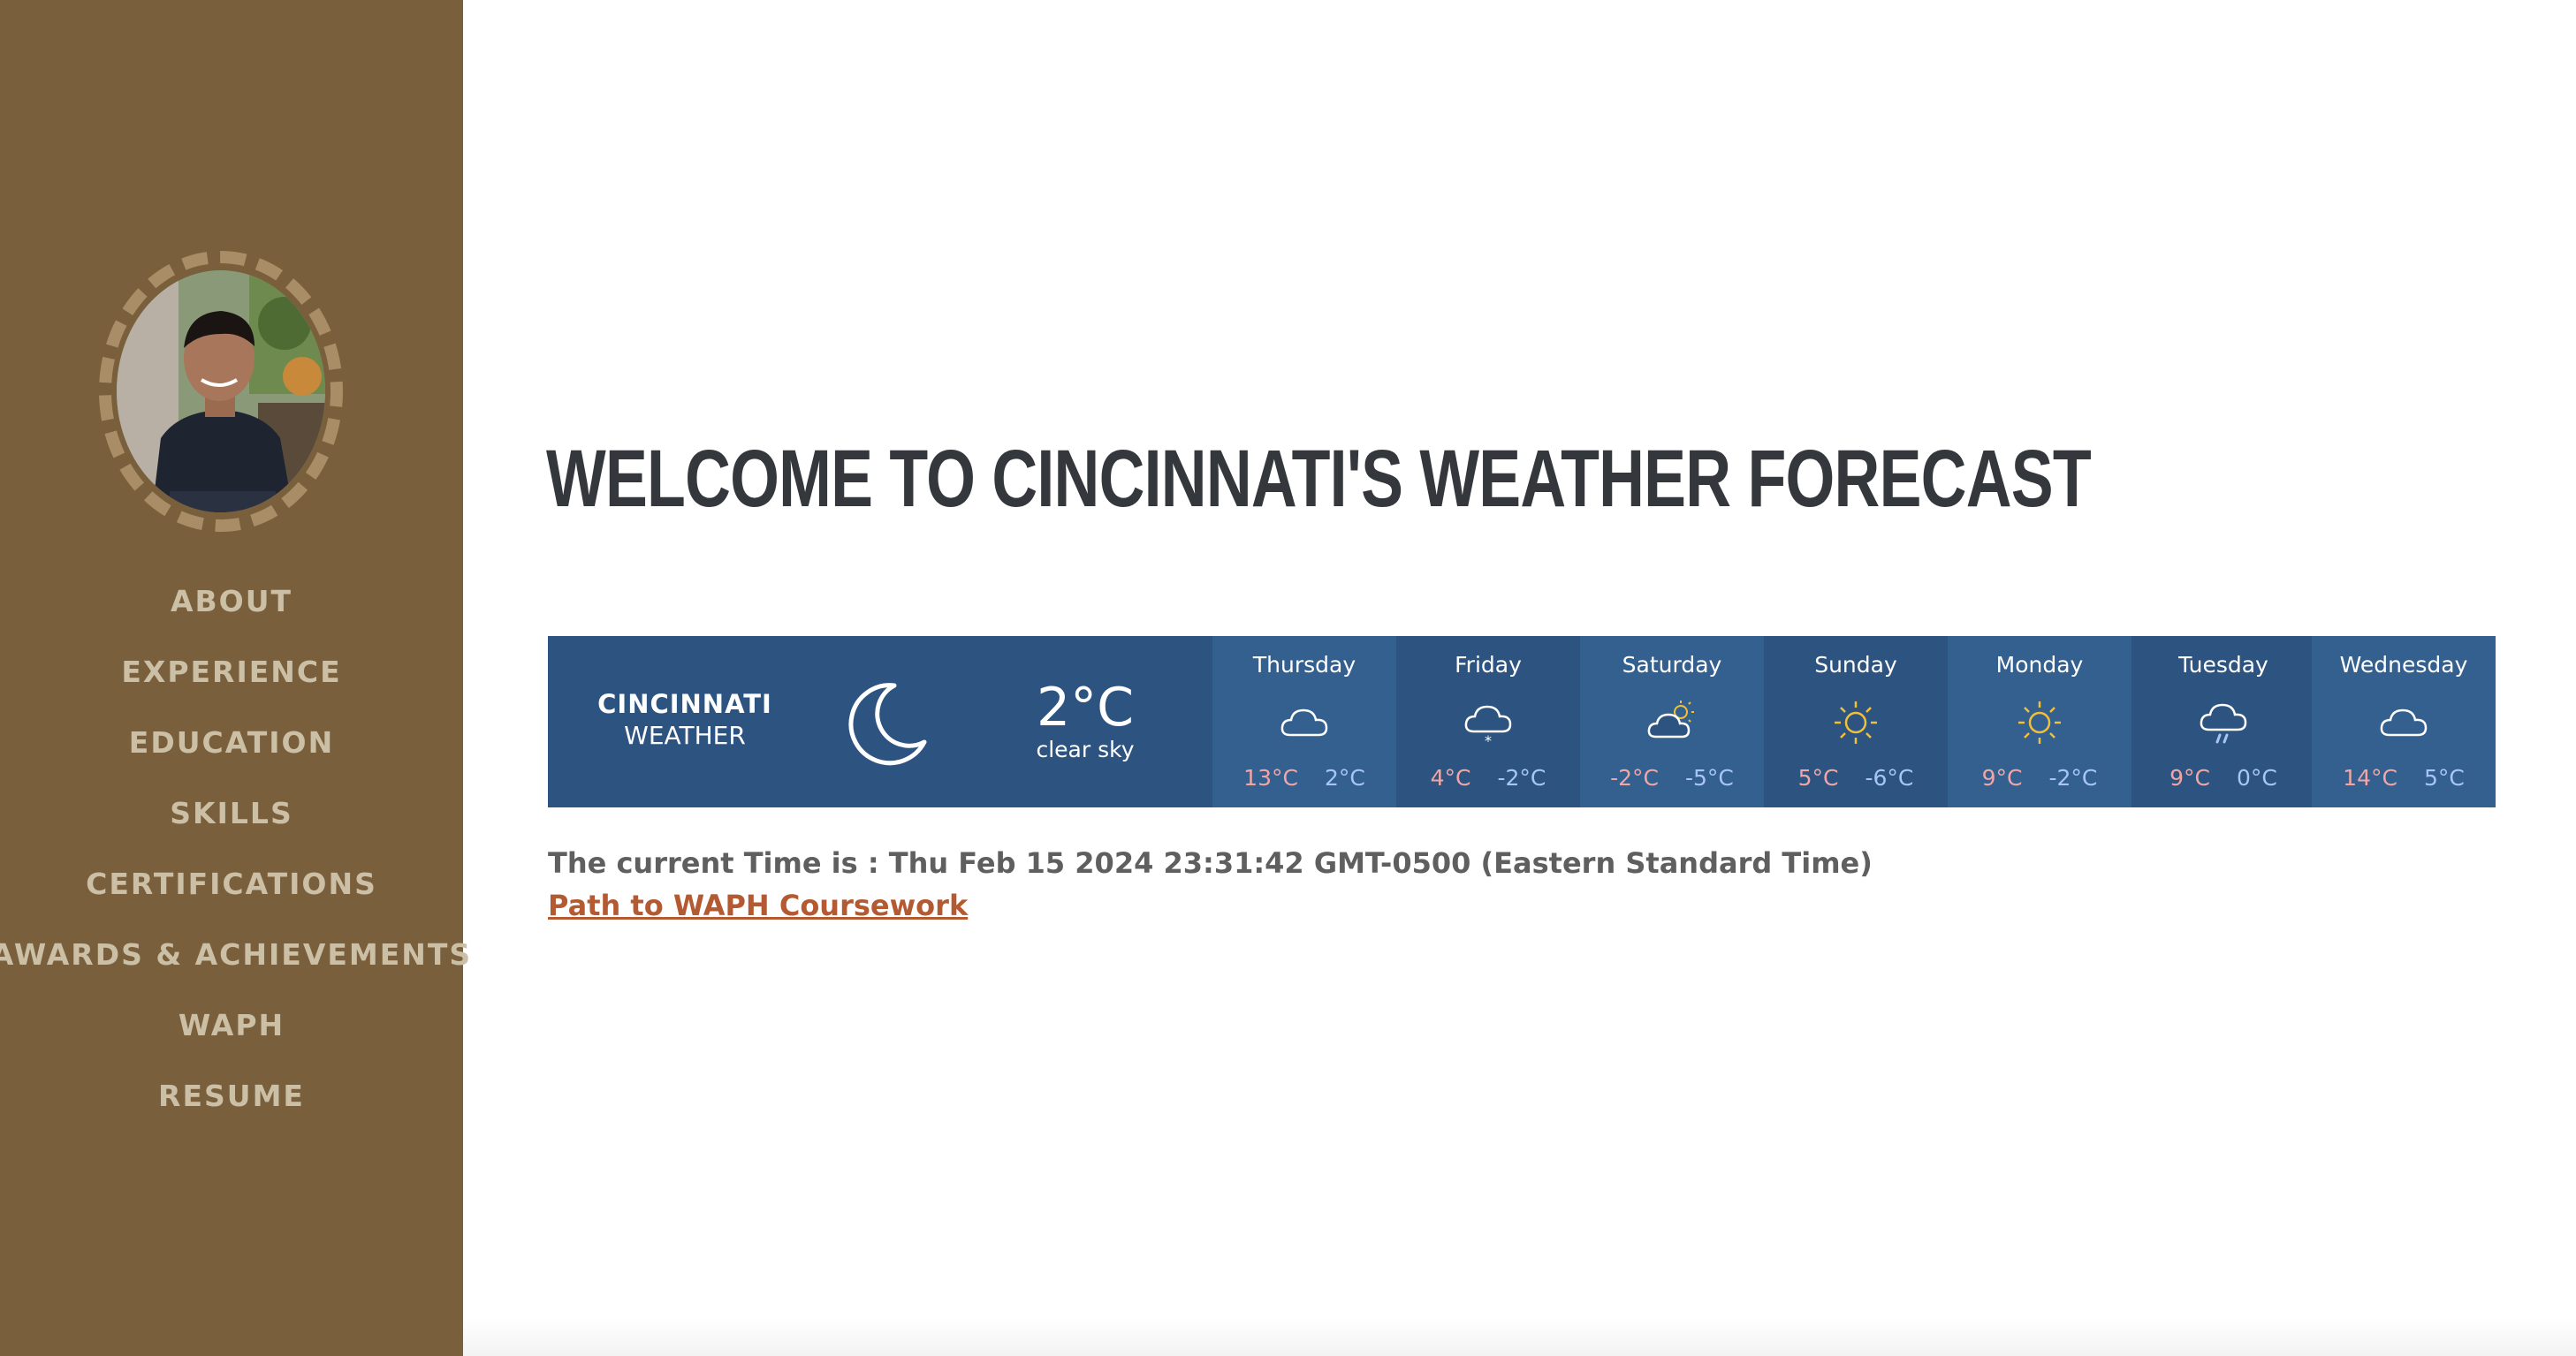 The width and height of the screenshot is (2576, 1356). What do you see at coordinates (2040, 665) in the screenshot?
I see `forecast-day-name: Monday` at bounding box center [2040, 665].